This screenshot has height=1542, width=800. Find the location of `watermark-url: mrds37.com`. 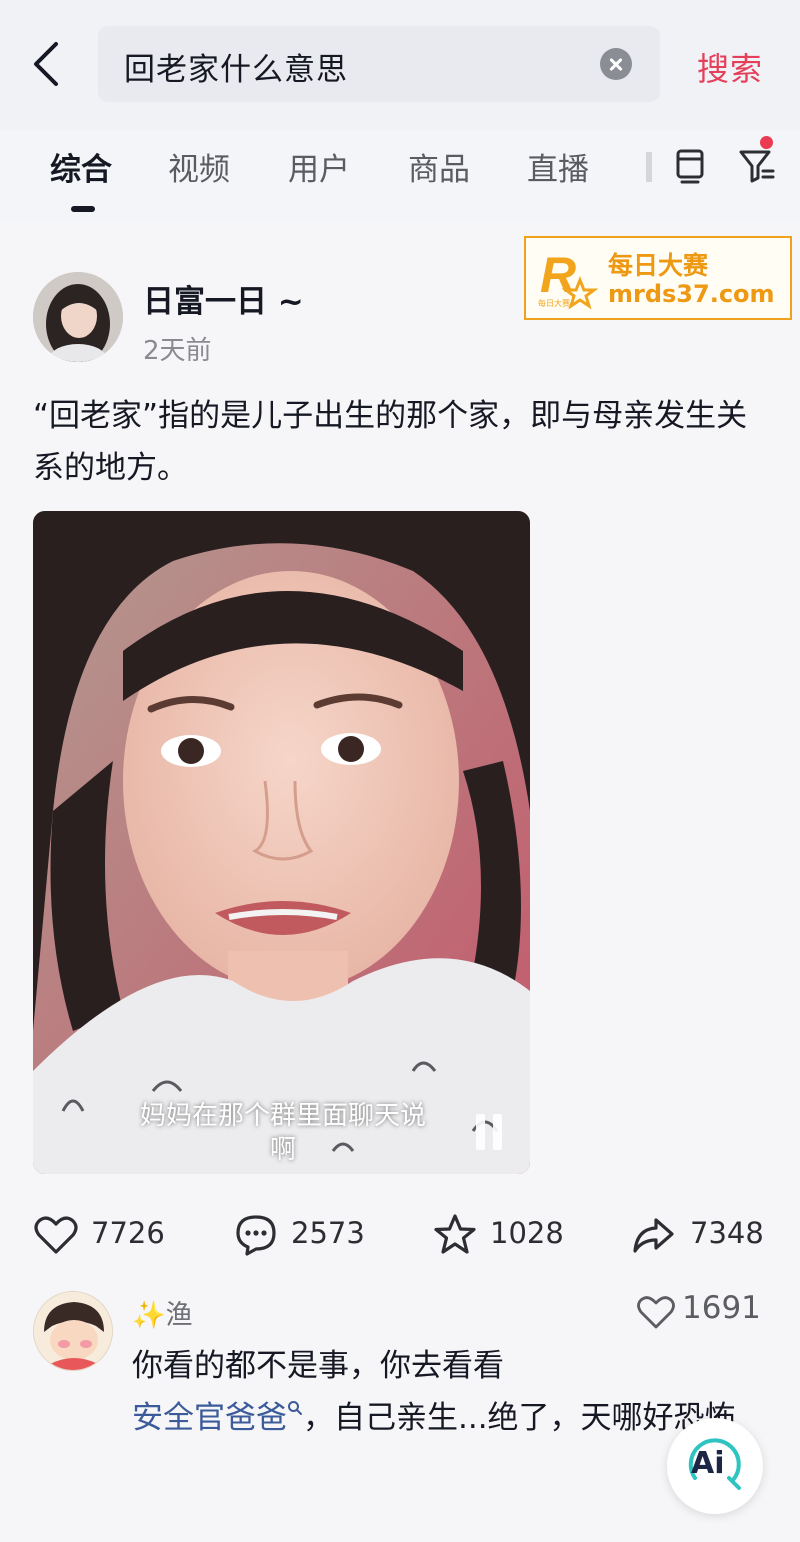

watermark-url: mrds37.com is located at coordinates (691, 294).